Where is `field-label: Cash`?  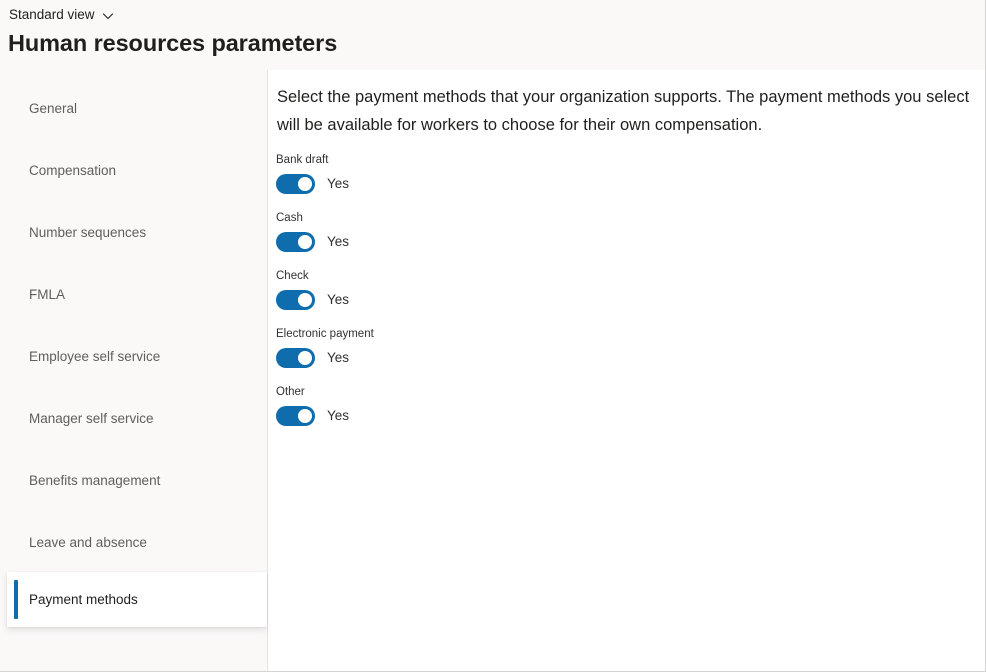 field-label: Cash is located at coordinates (289, 218).